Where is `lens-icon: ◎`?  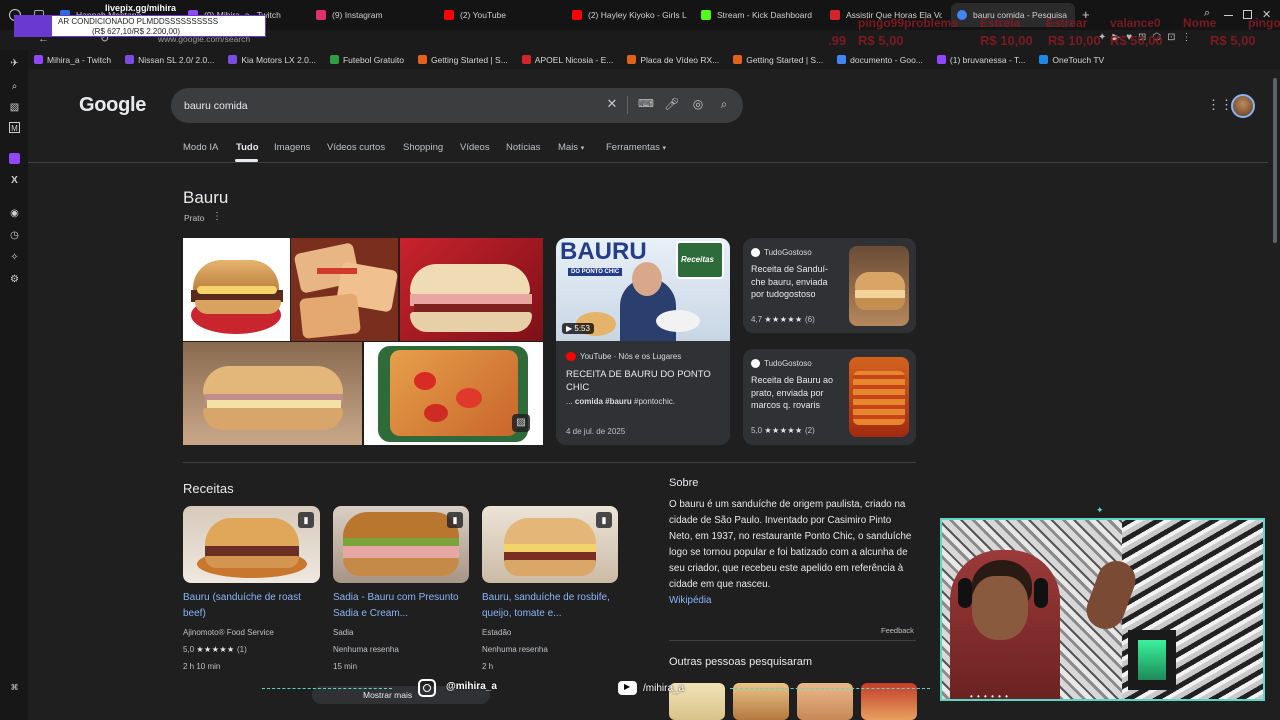 lens-icon: ◎ is located at coordinates (698, 104).